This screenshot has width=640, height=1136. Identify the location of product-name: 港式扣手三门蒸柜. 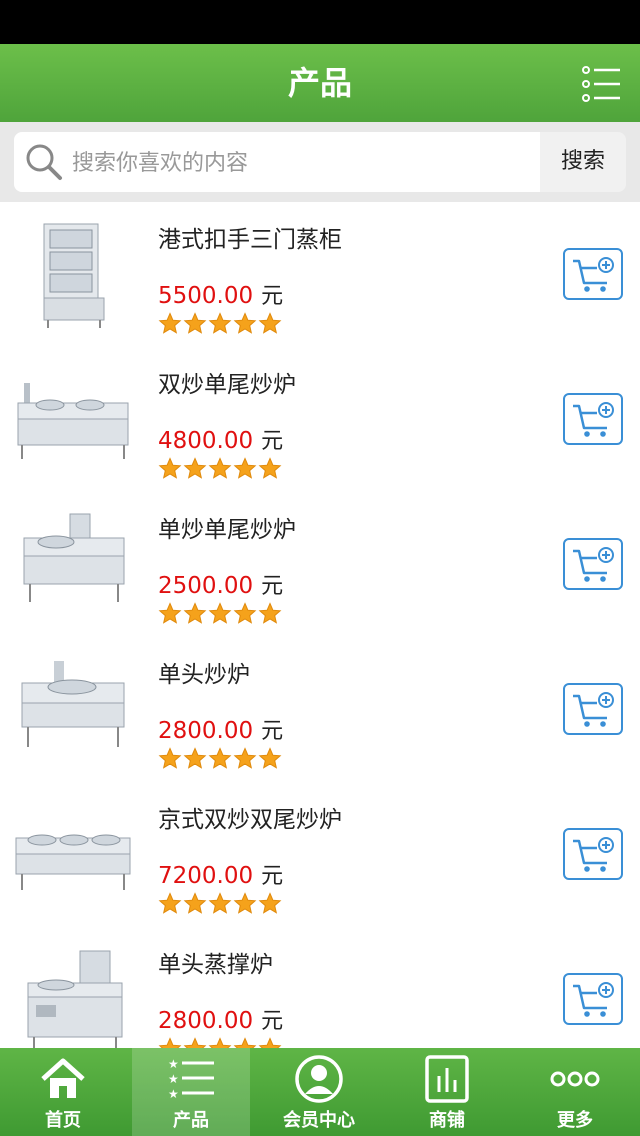
(250, 237).